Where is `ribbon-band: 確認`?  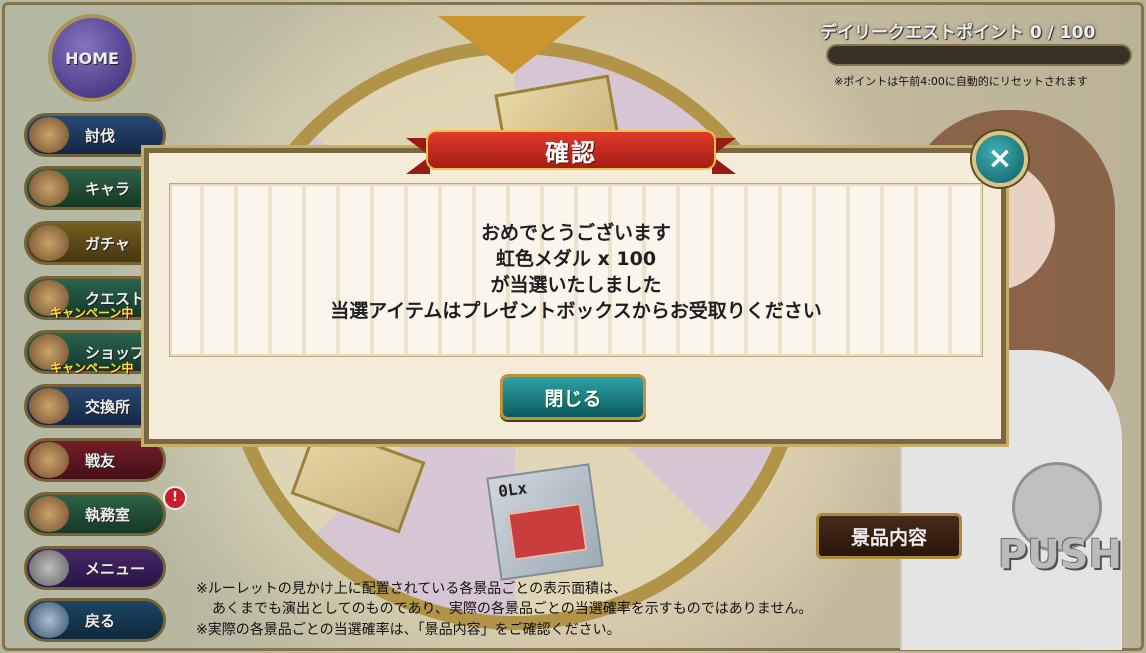
ribbon-band: 確認 is located at coordinates (571, 150).